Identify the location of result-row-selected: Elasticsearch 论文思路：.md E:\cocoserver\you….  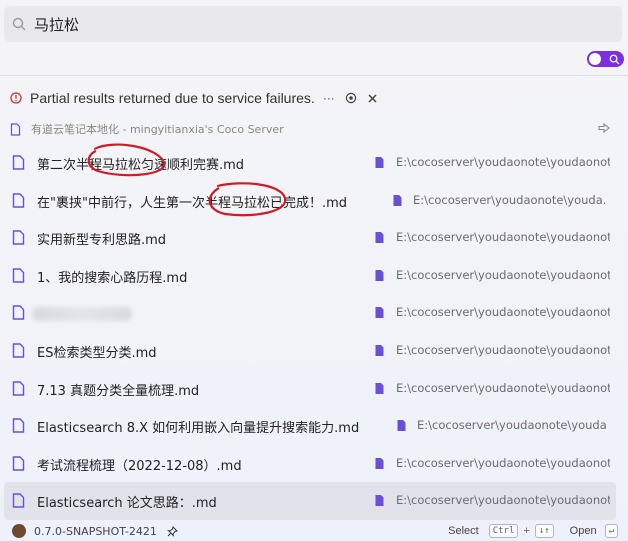
(310, 501).